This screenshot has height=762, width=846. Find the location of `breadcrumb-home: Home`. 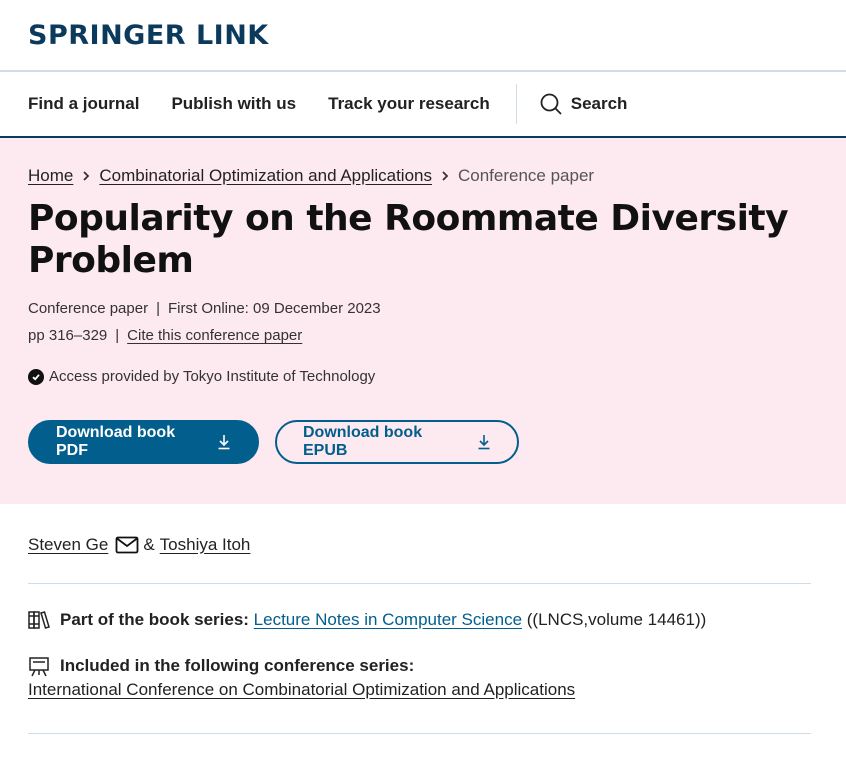

breadcrumb-home: Home is located at coordinates (50, 176).